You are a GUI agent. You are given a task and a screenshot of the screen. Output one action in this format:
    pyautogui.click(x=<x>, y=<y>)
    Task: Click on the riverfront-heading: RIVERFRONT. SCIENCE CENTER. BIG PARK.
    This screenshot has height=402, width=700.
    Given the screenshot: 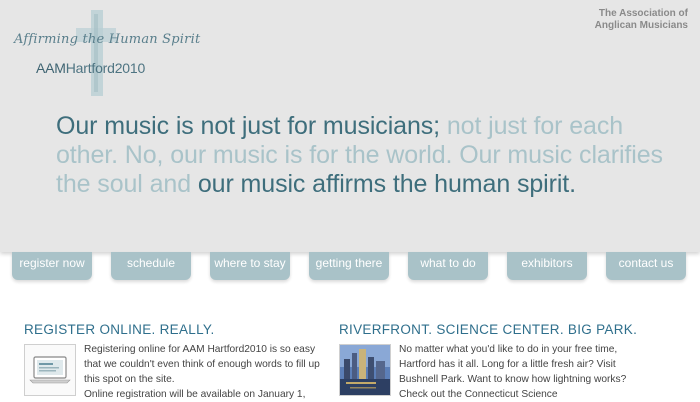 What is the action you would take?
    pyautogui.click(x=489, y=329)
    